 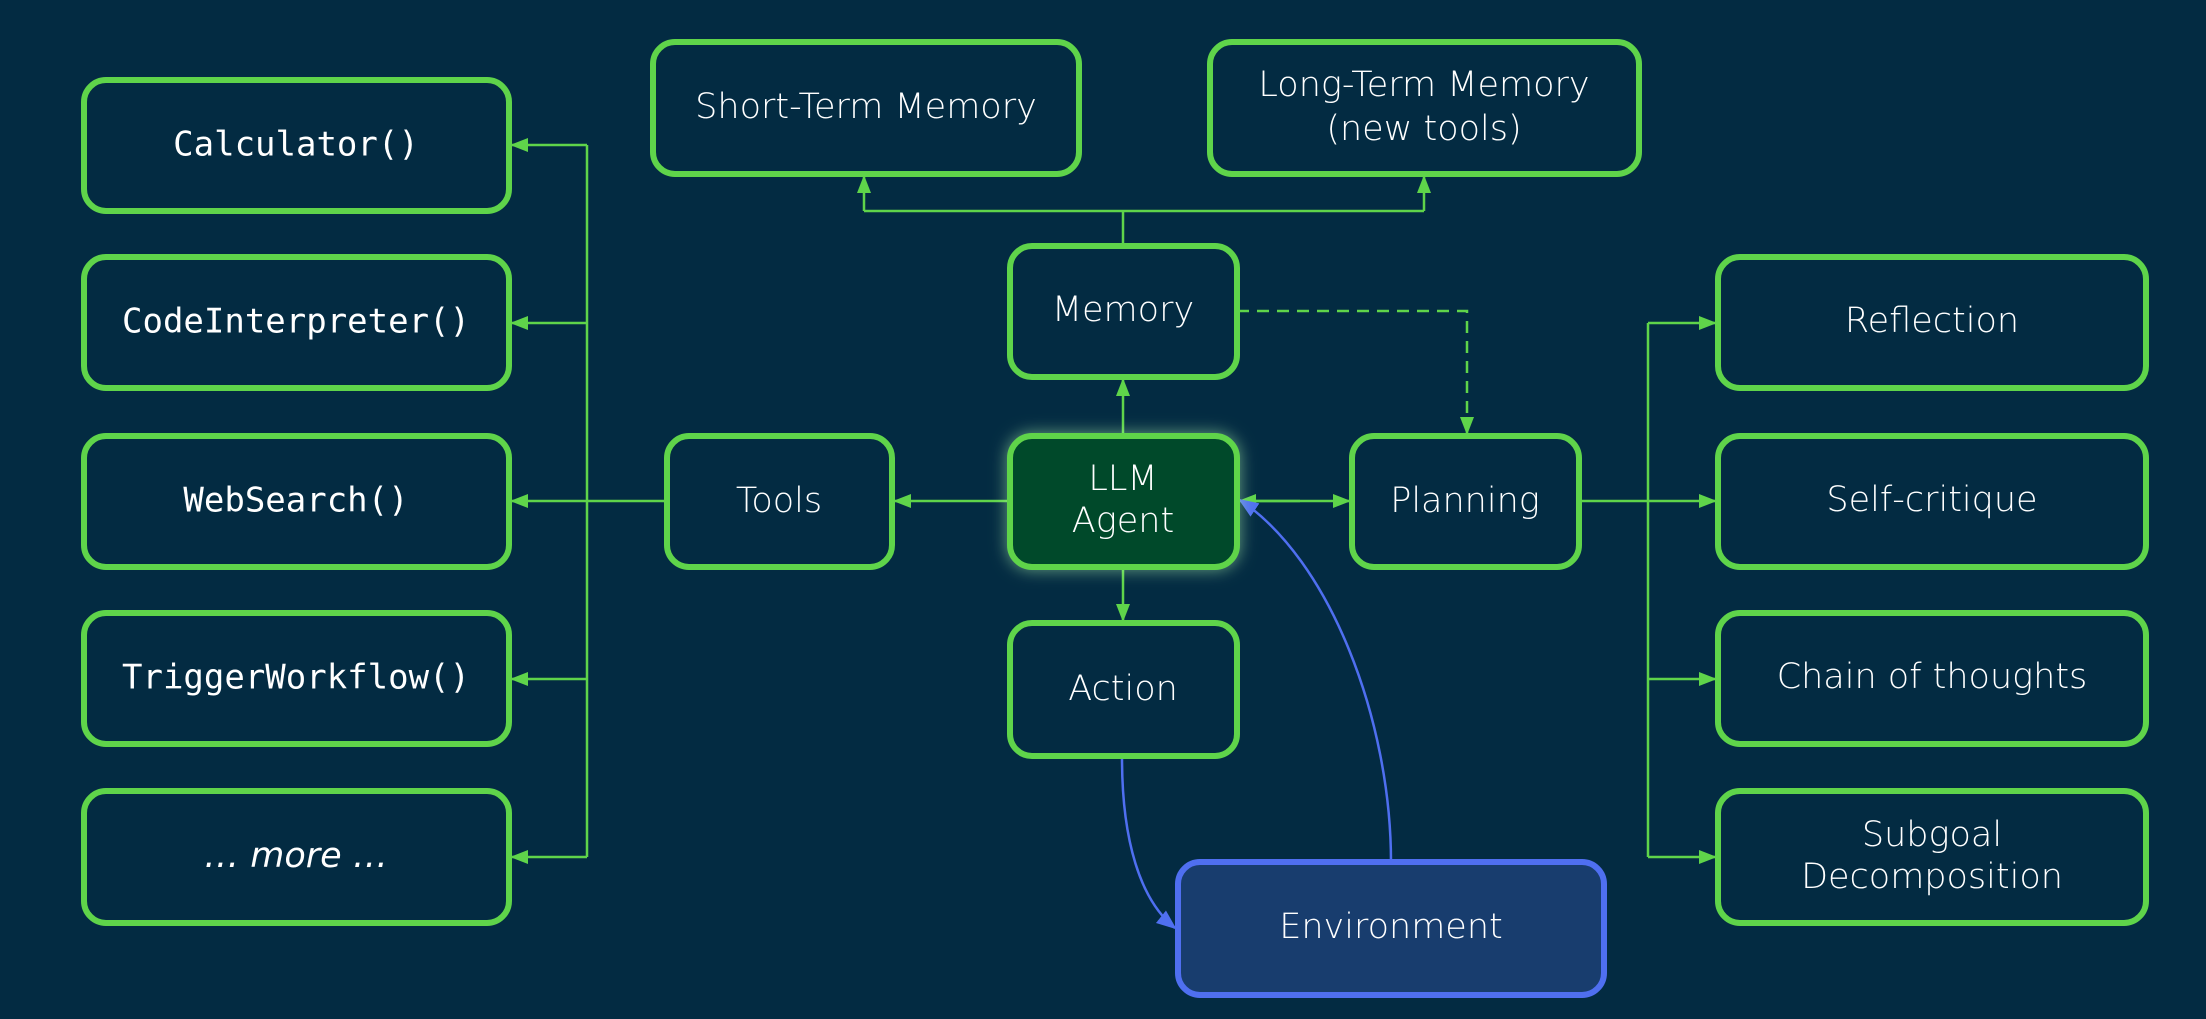 I want to click on node-label: Reflection, so click(x=1932, y=321).